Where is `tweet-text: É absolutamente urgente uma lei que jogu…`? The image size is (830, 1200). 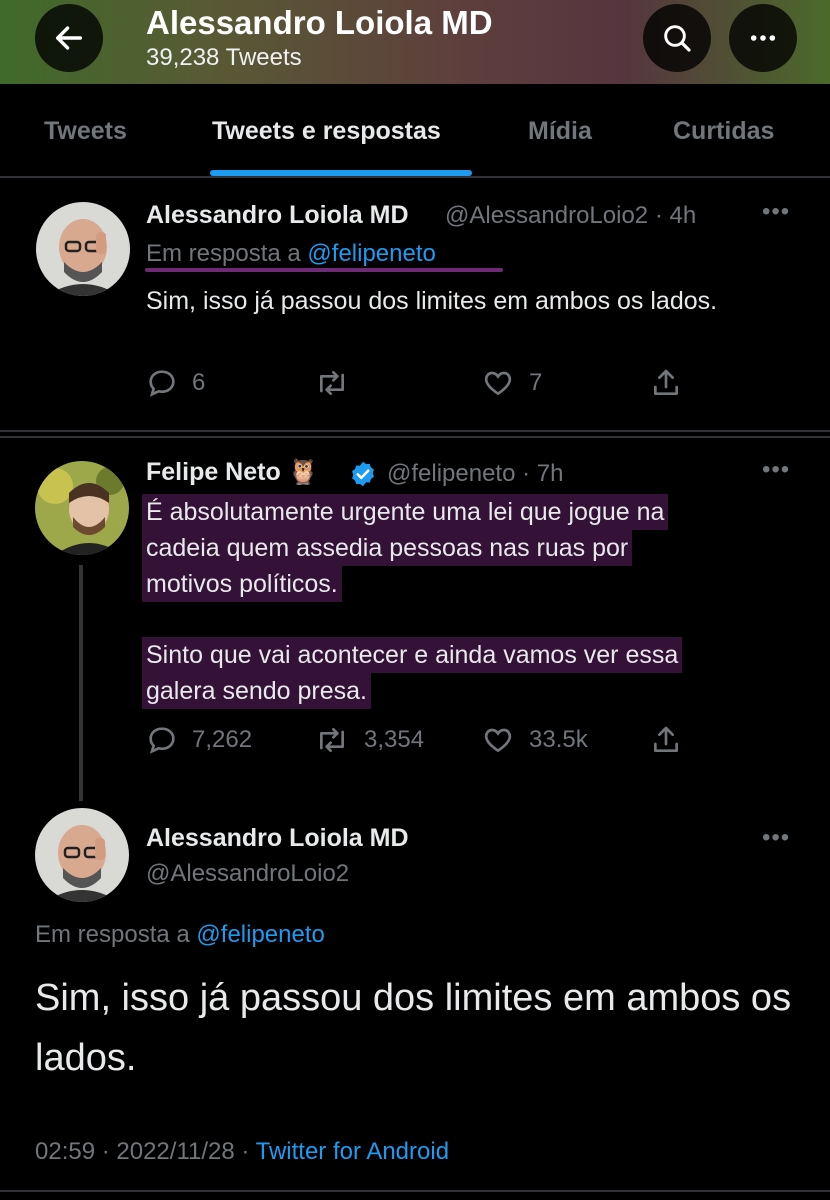
tweet-text: É absolutamente urgente uma lei que jogu… is located at coordinates (466, 566).